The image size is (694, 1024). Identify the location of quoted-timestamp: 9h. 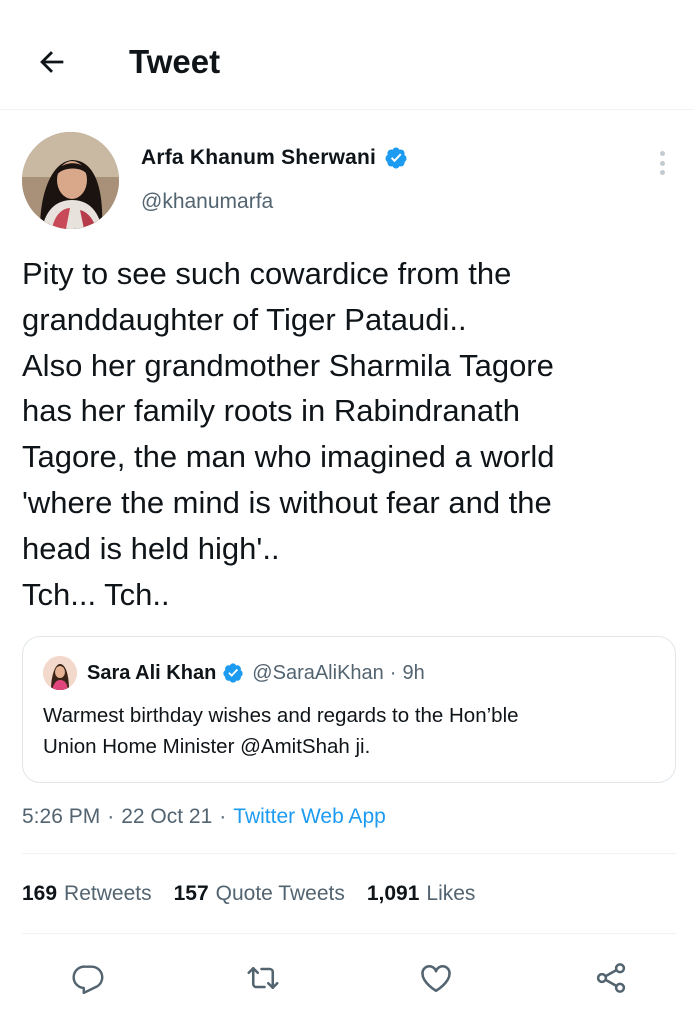
(413, 672).